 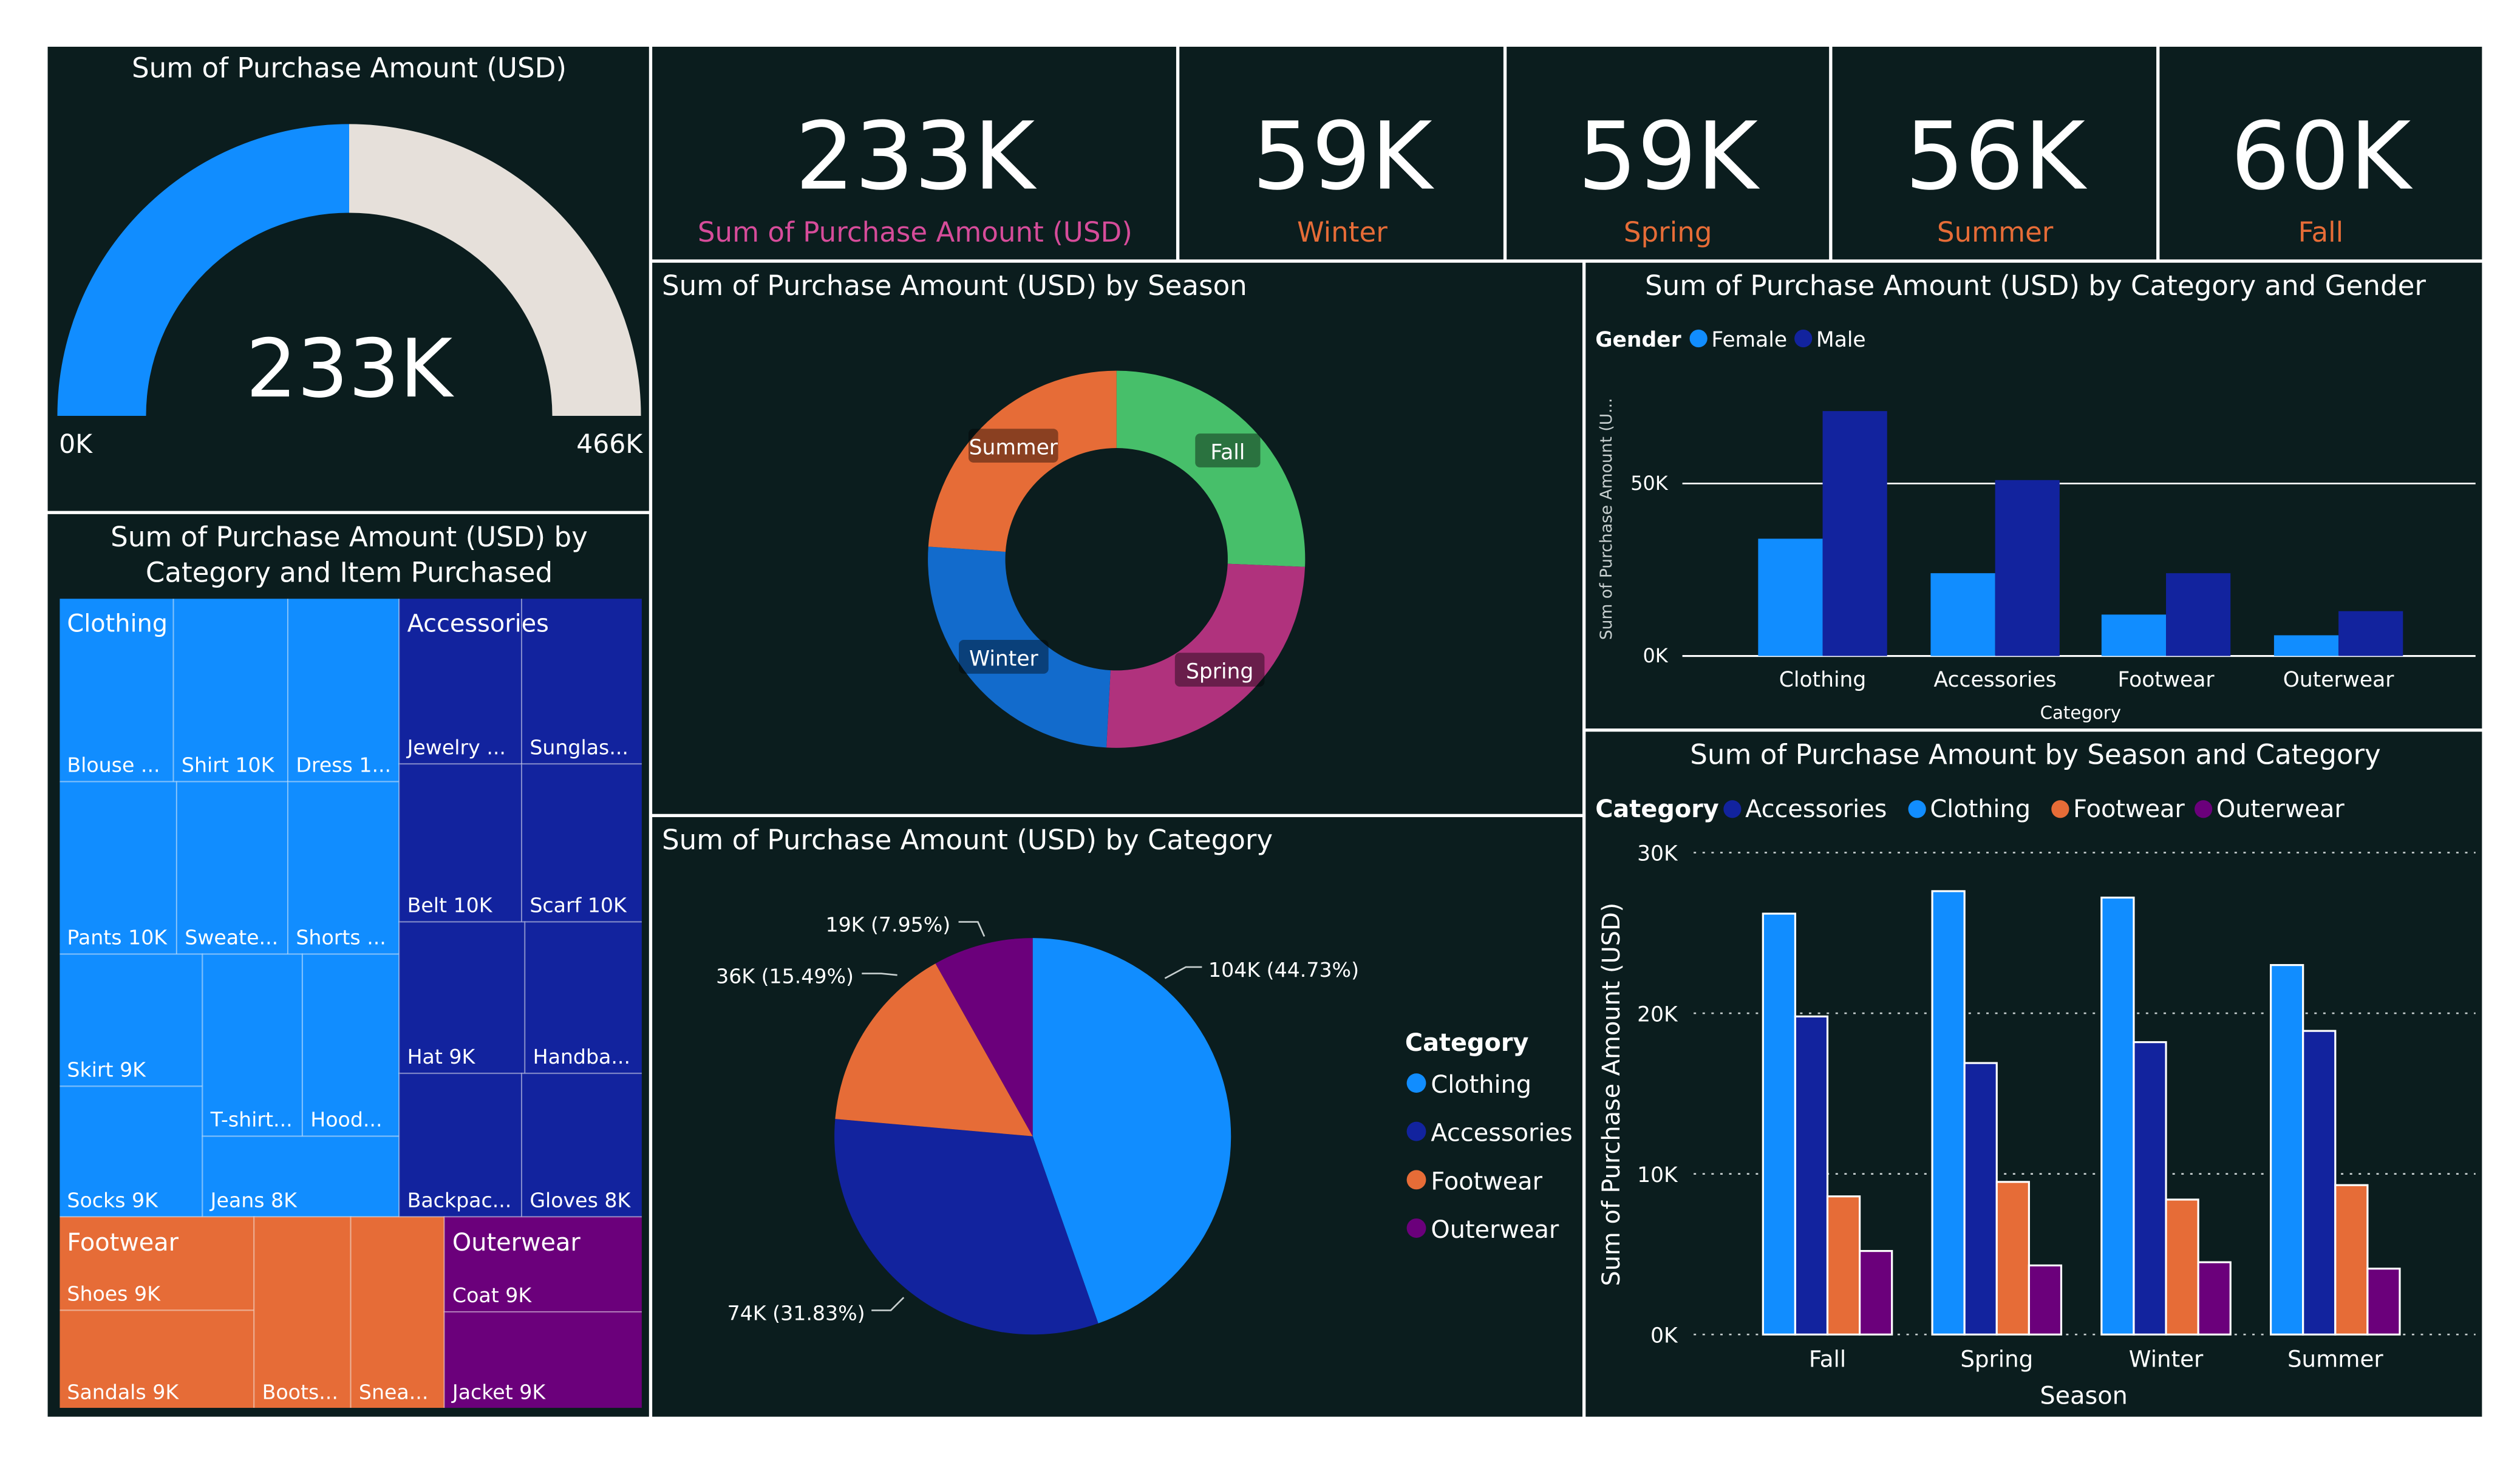 What do you see at coordinates (114, 1293) in the screenshot?
I see `treemap-cell-label: Shoes 9K` at bounding box center [114, 1293].